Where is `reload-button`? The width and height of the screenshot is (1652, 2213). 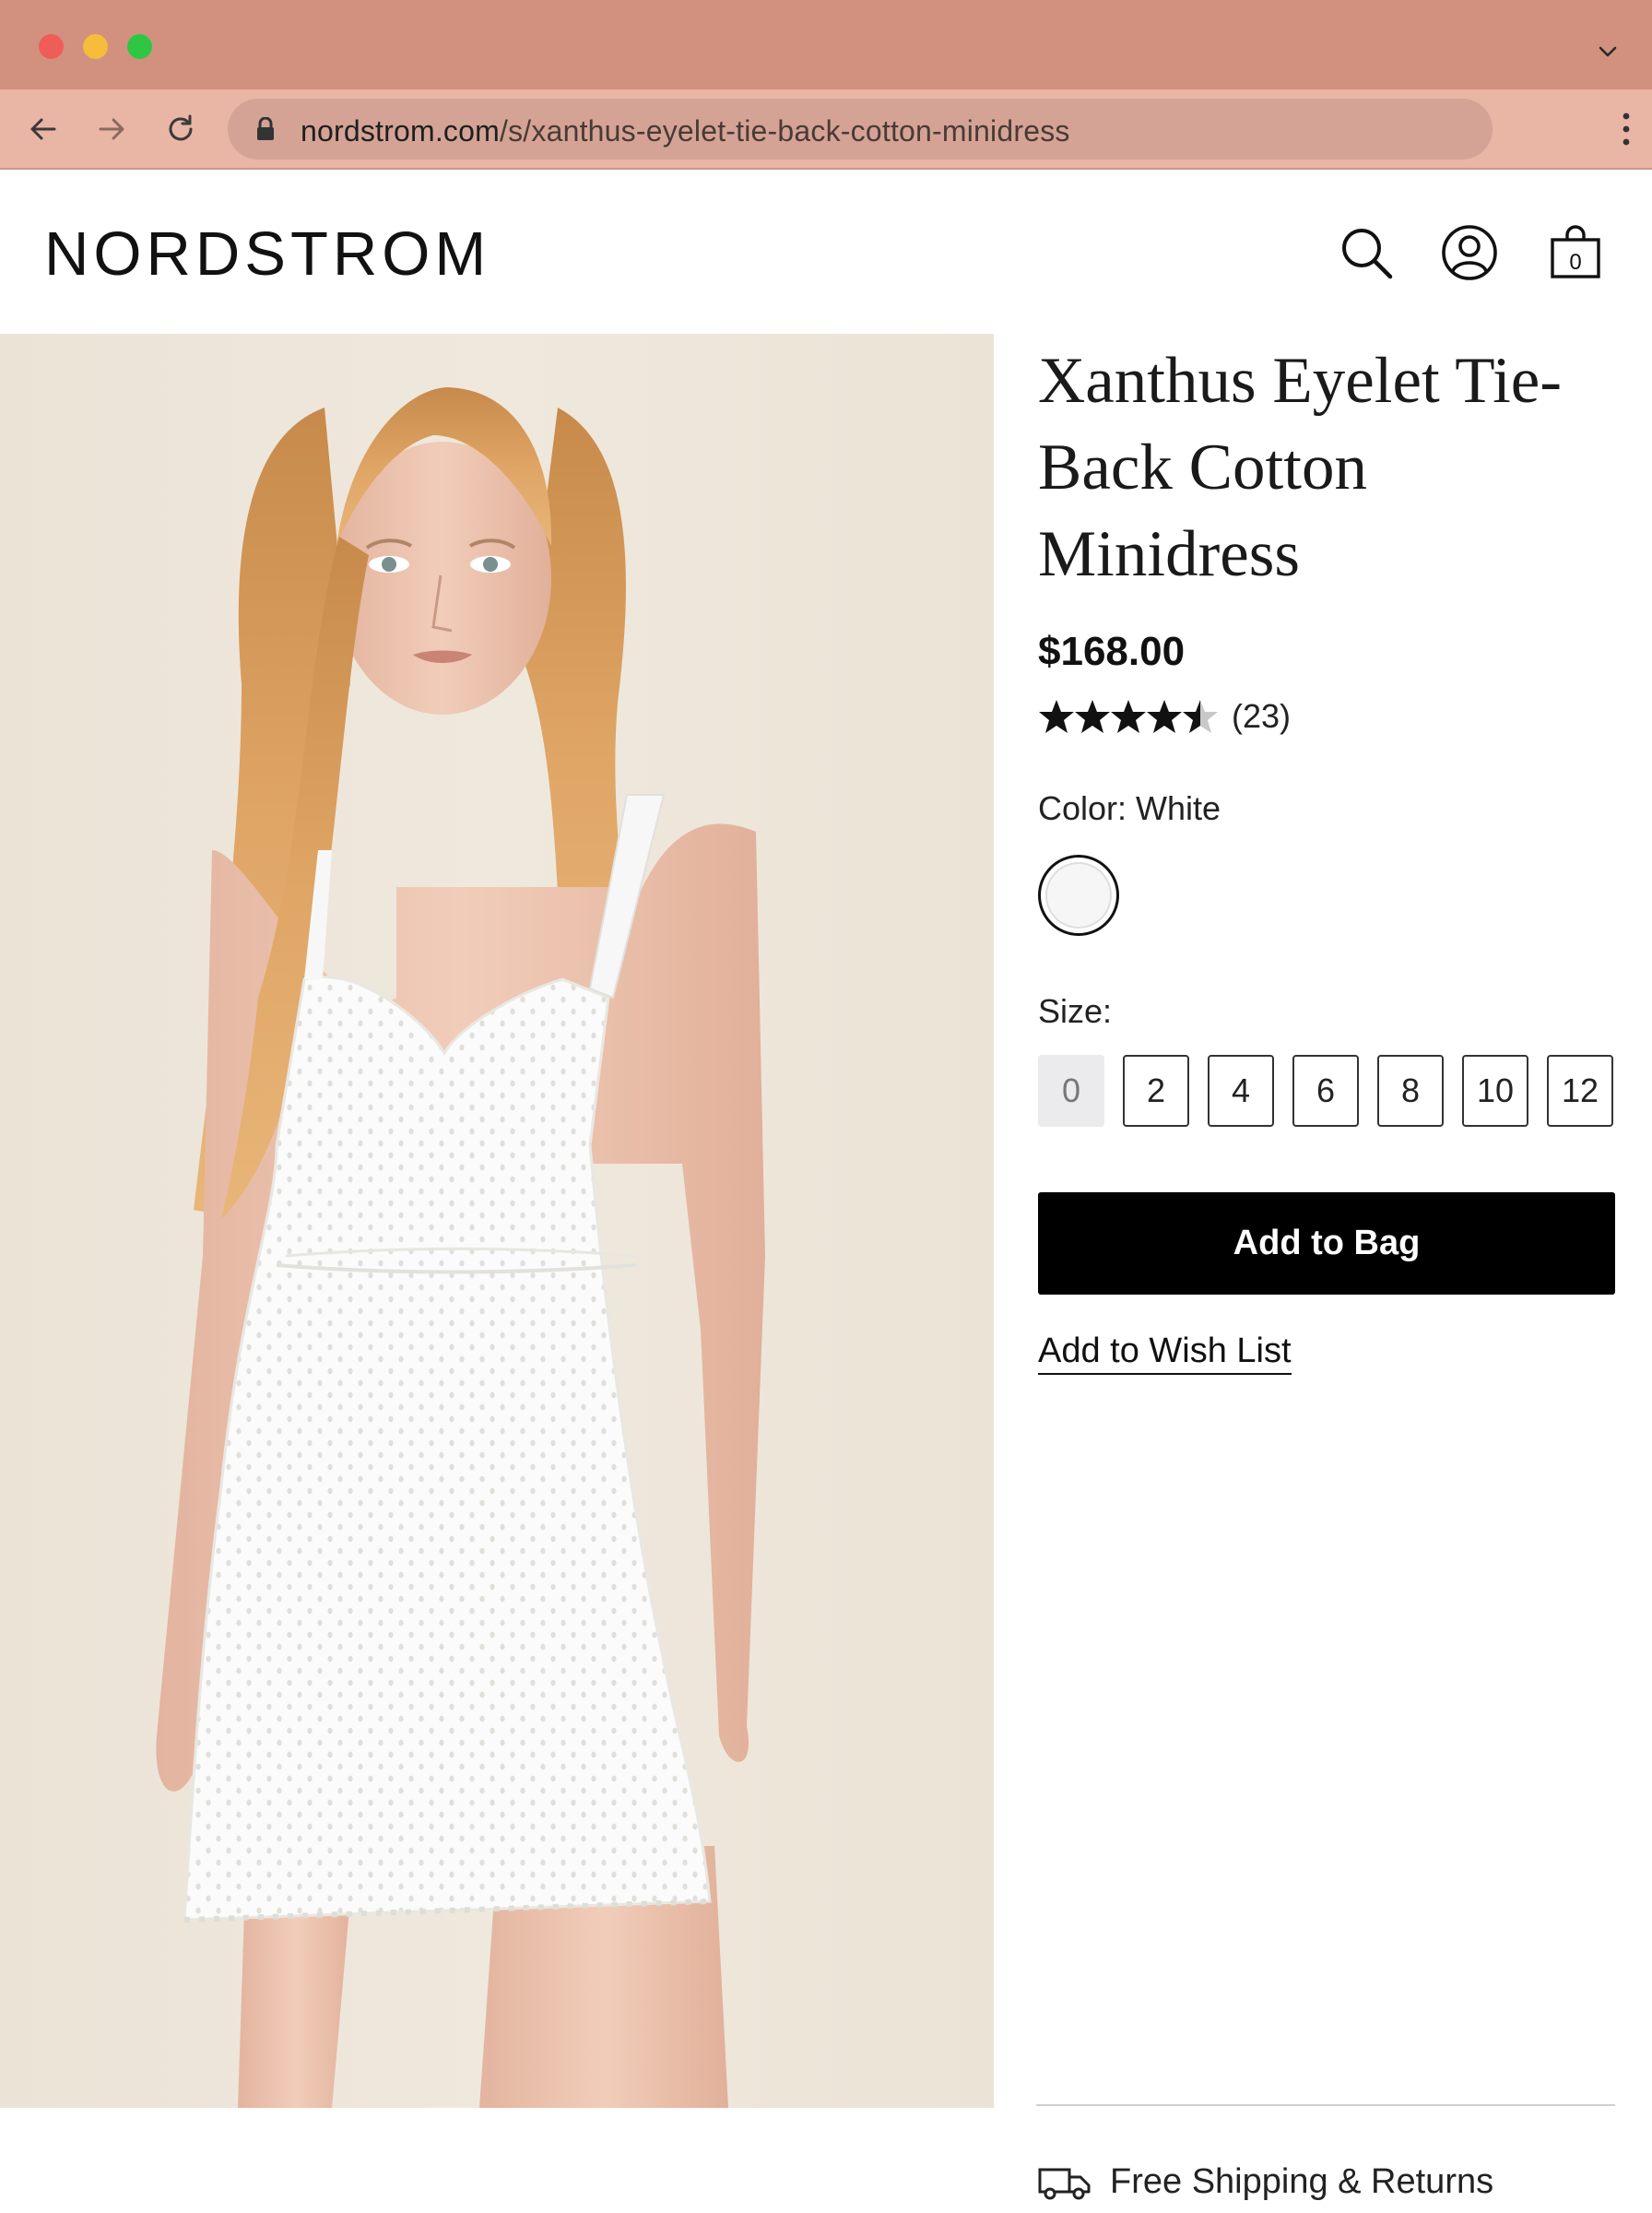 reload-button is located at coordinates (180, 129).